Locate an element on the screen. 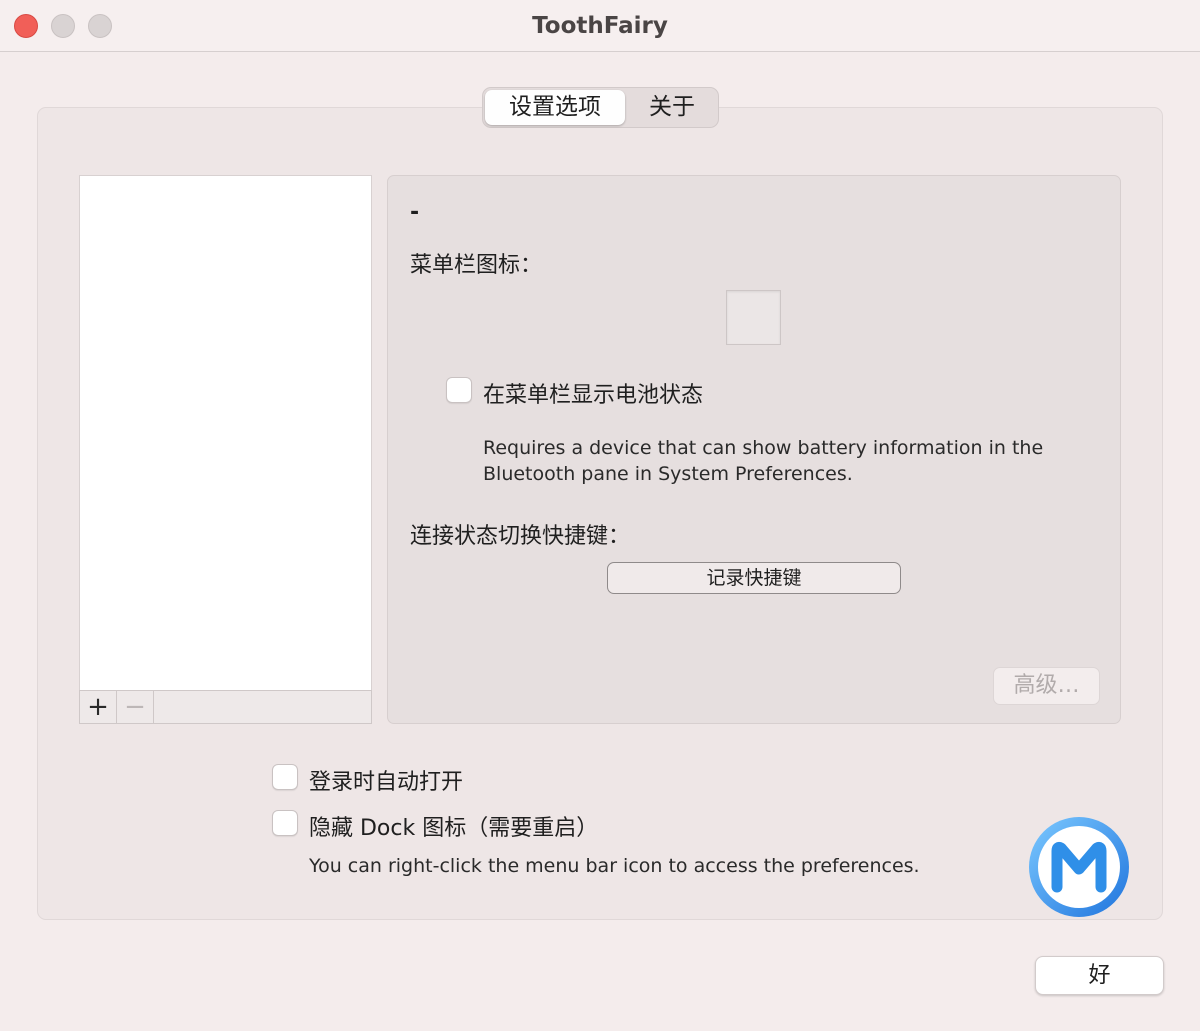 The height and width of the screenshot is (1031, 1200). device-list is located at coordinates (225, 449).